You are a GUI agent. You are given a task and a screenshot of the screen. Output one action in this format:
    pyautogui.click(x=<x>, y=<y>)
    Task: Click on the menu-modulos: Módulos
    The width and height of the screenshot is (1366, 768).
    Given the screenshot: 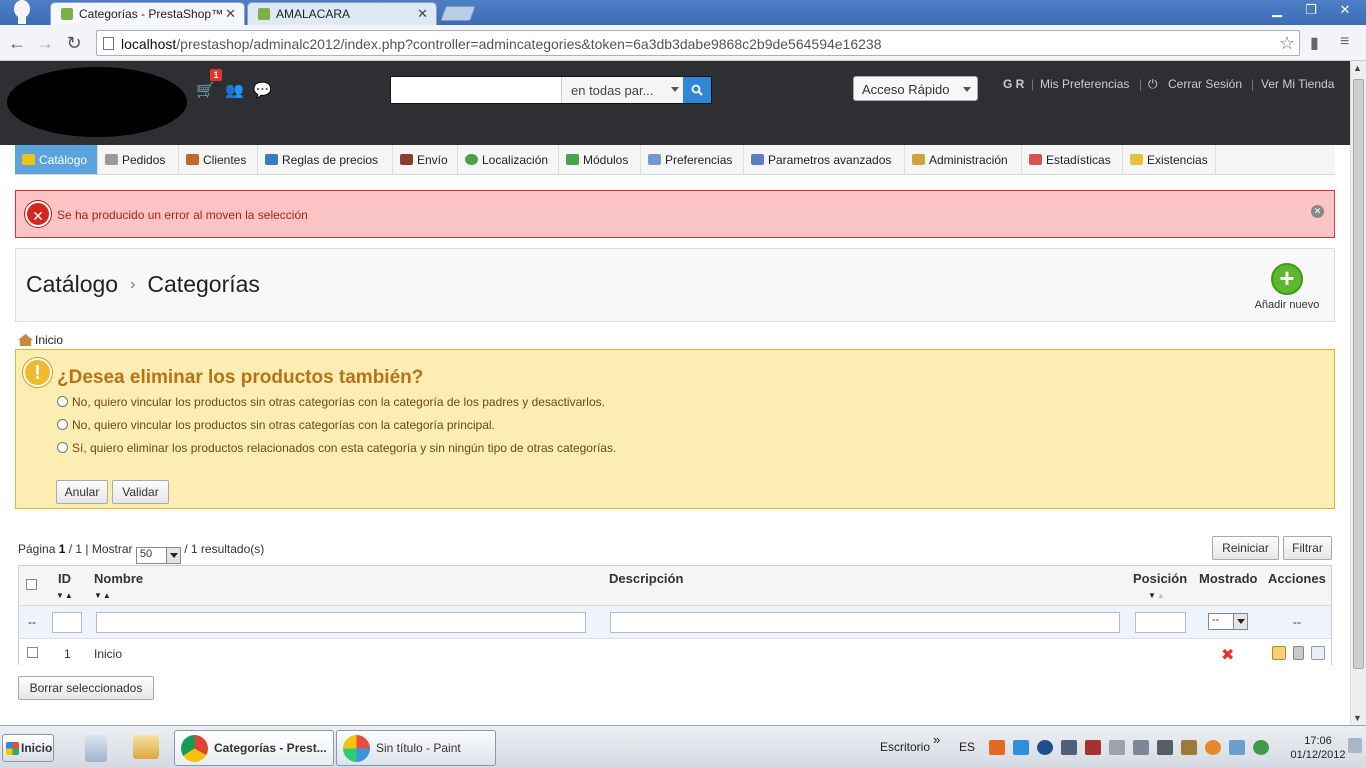 What is the action you would take?
    pyautogui.click(x=600, y=159)
    